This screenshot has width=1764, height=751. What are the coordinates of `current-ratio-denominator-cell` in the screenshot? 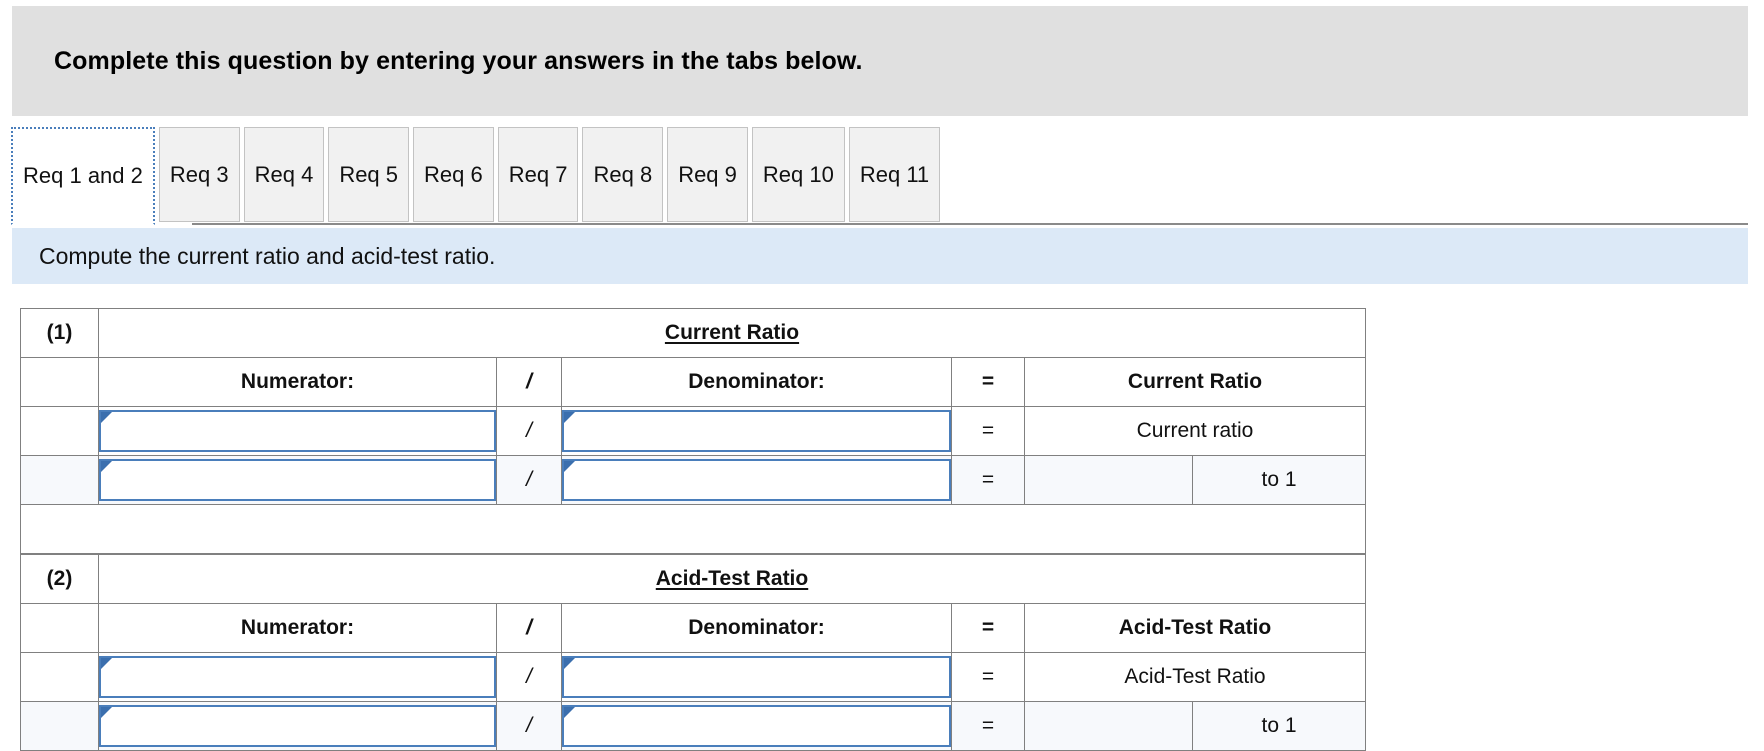 It's located at (756, 431).